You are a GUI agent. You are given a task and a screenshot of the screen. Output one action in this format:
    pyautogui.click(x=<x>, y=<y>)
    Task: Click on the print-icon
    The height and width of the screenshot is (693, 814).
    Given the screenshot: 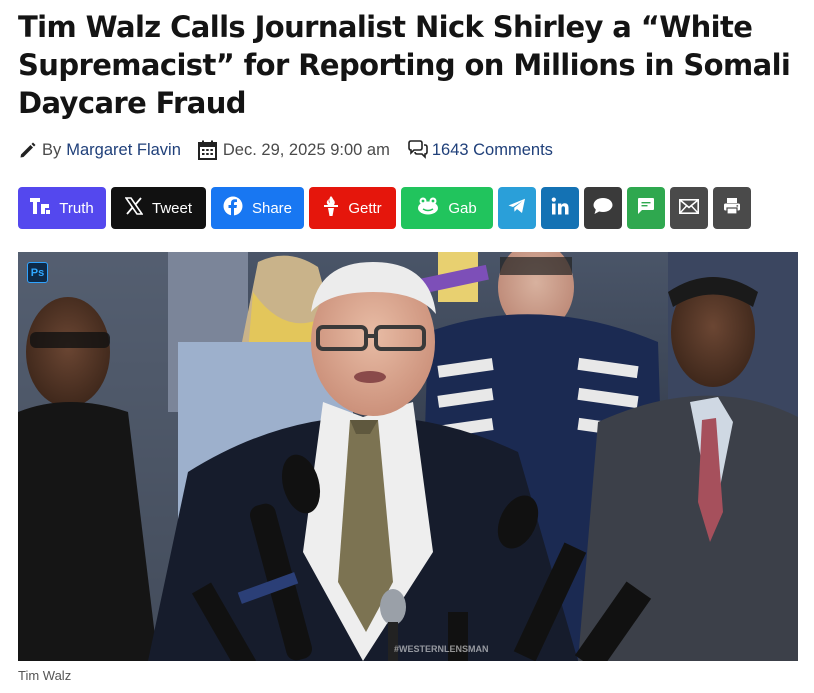 What is the action you would take?
    pyautogui.click(x=732, y=208)
    